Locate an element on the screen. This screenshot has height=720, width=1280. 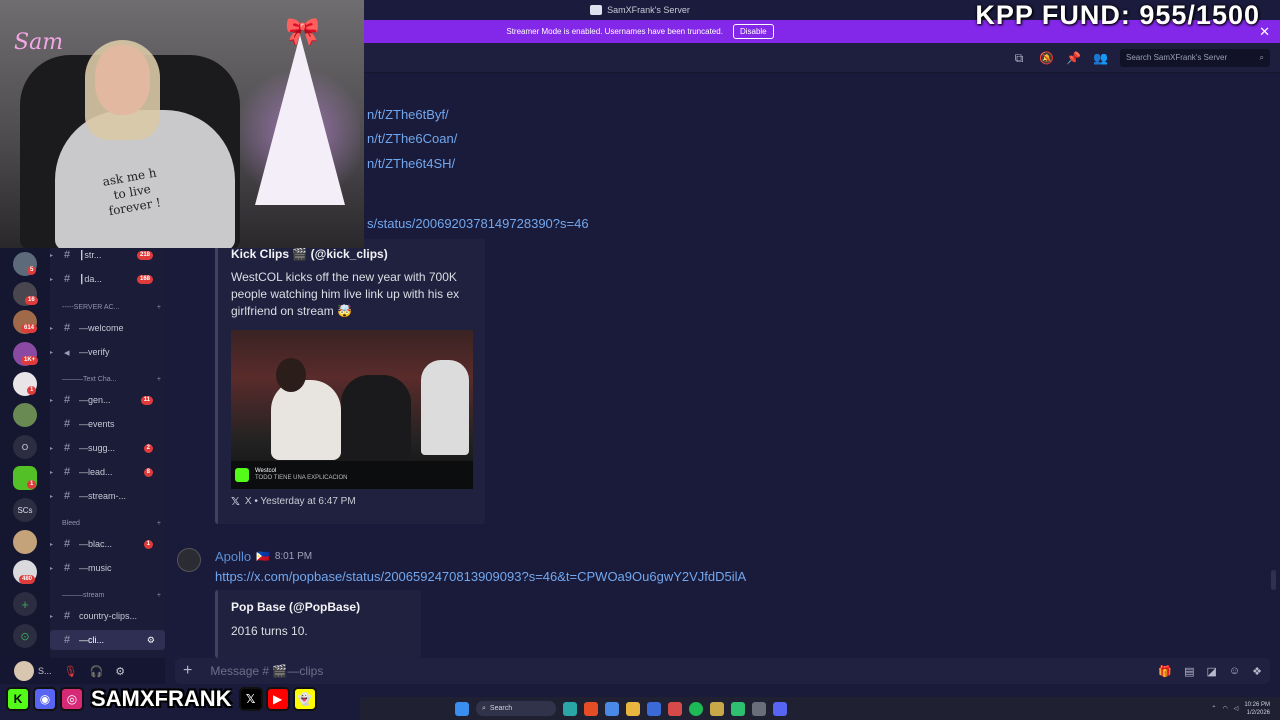
message-link: n/t/ZThe6tByf/ is located at coordinates (408, 114).